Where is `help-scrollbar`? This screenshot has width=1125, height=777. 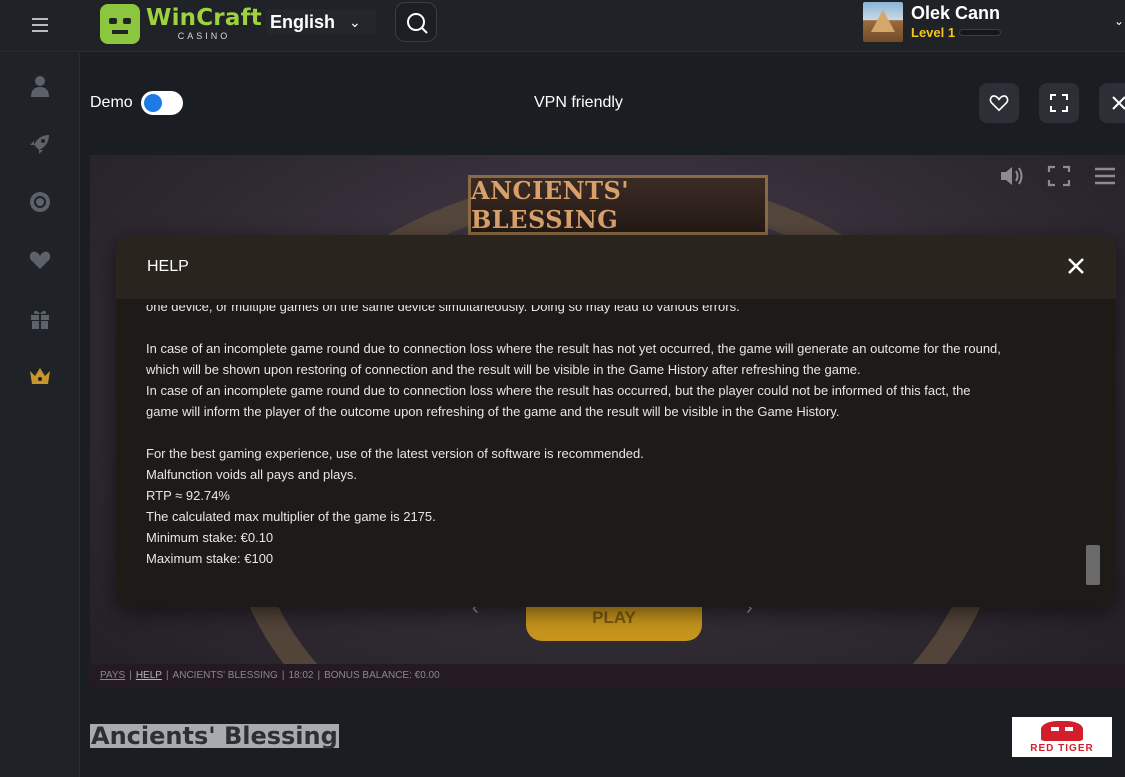
help-scrollbar is located at coordinates (1093, 565).